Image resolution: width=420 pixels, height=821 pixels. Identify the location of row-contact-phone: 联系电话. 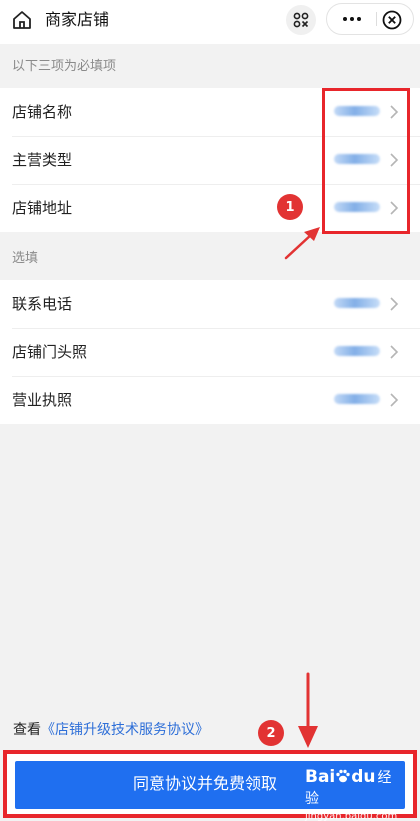
(210, 304).